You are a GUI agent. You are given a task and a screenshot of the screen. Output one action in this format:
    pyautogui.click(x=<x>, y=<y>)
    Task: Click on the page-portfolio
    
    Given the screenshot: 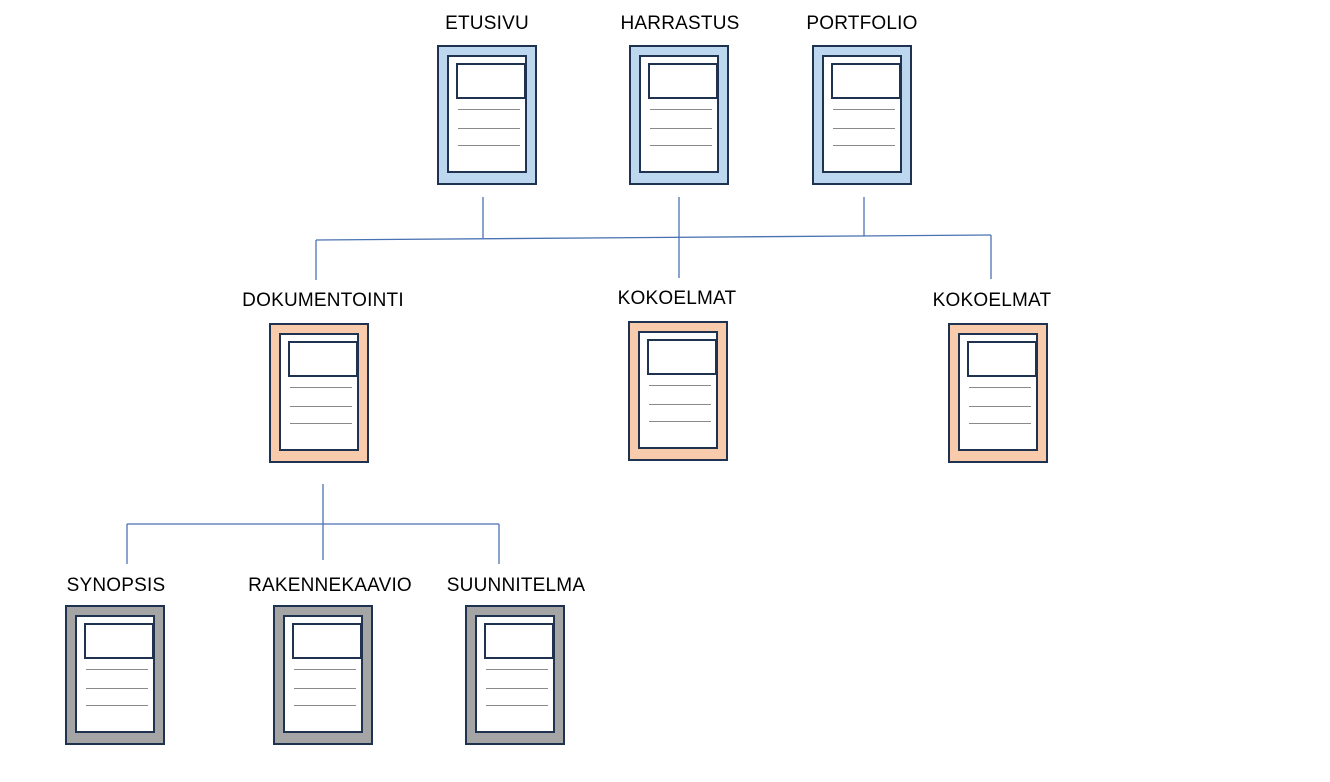 What is the action you would take?
    pyautogui.click(x=862, y=115)
    